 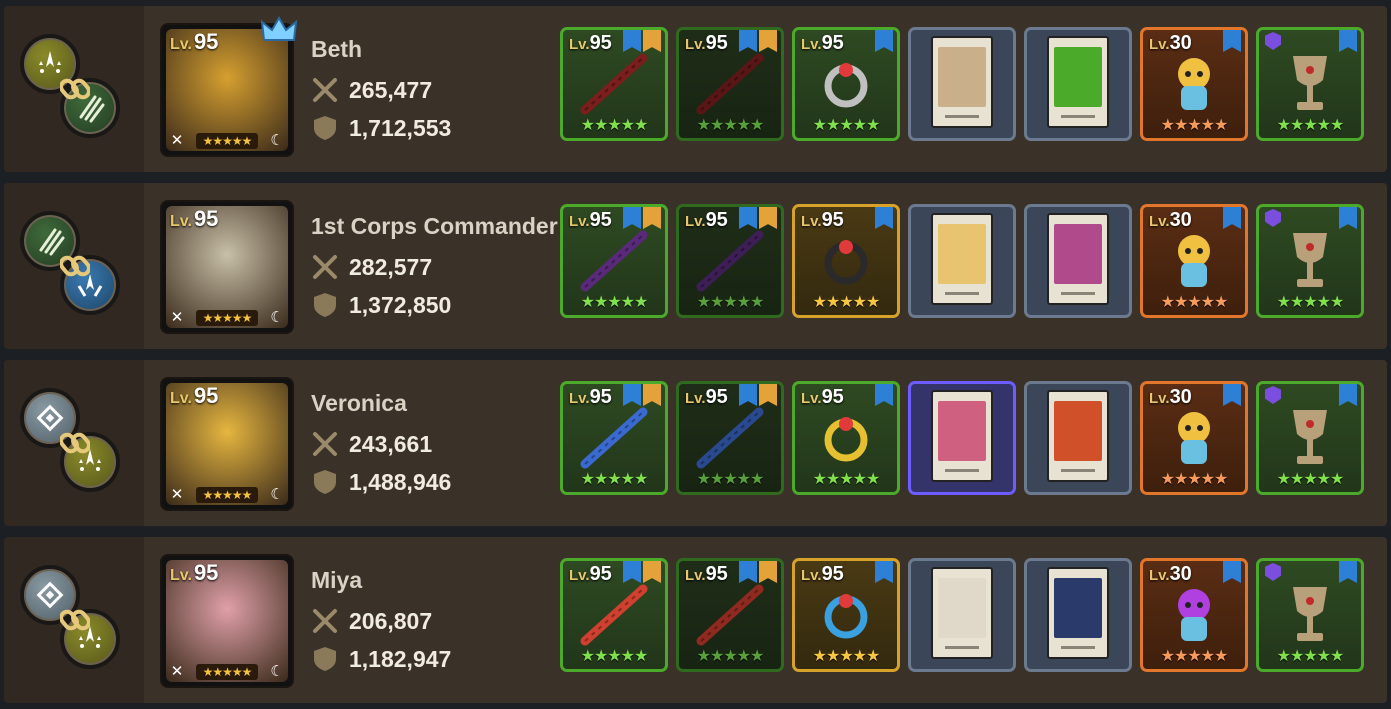 I want to click on costume-item-icon, so click(x=1194, y=438).